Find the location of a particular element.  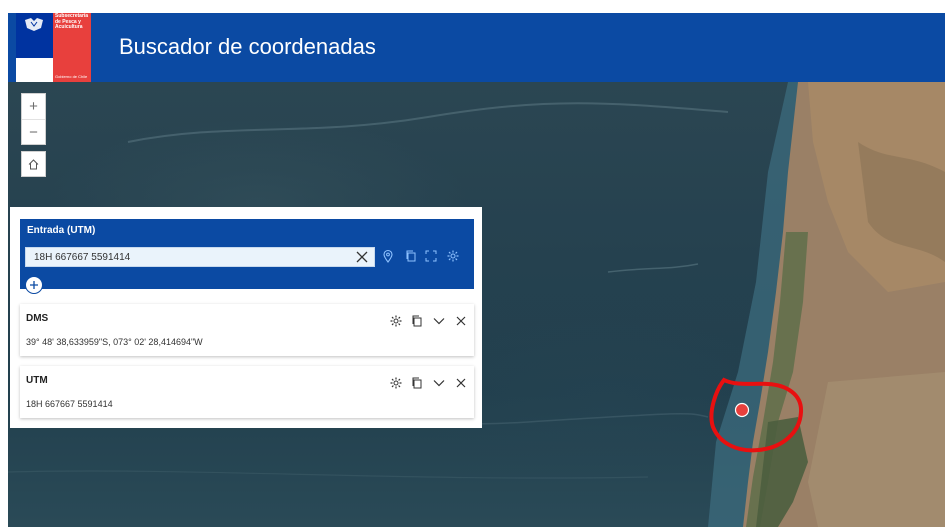

add-conversion-button is located at coordinates (34, 285).